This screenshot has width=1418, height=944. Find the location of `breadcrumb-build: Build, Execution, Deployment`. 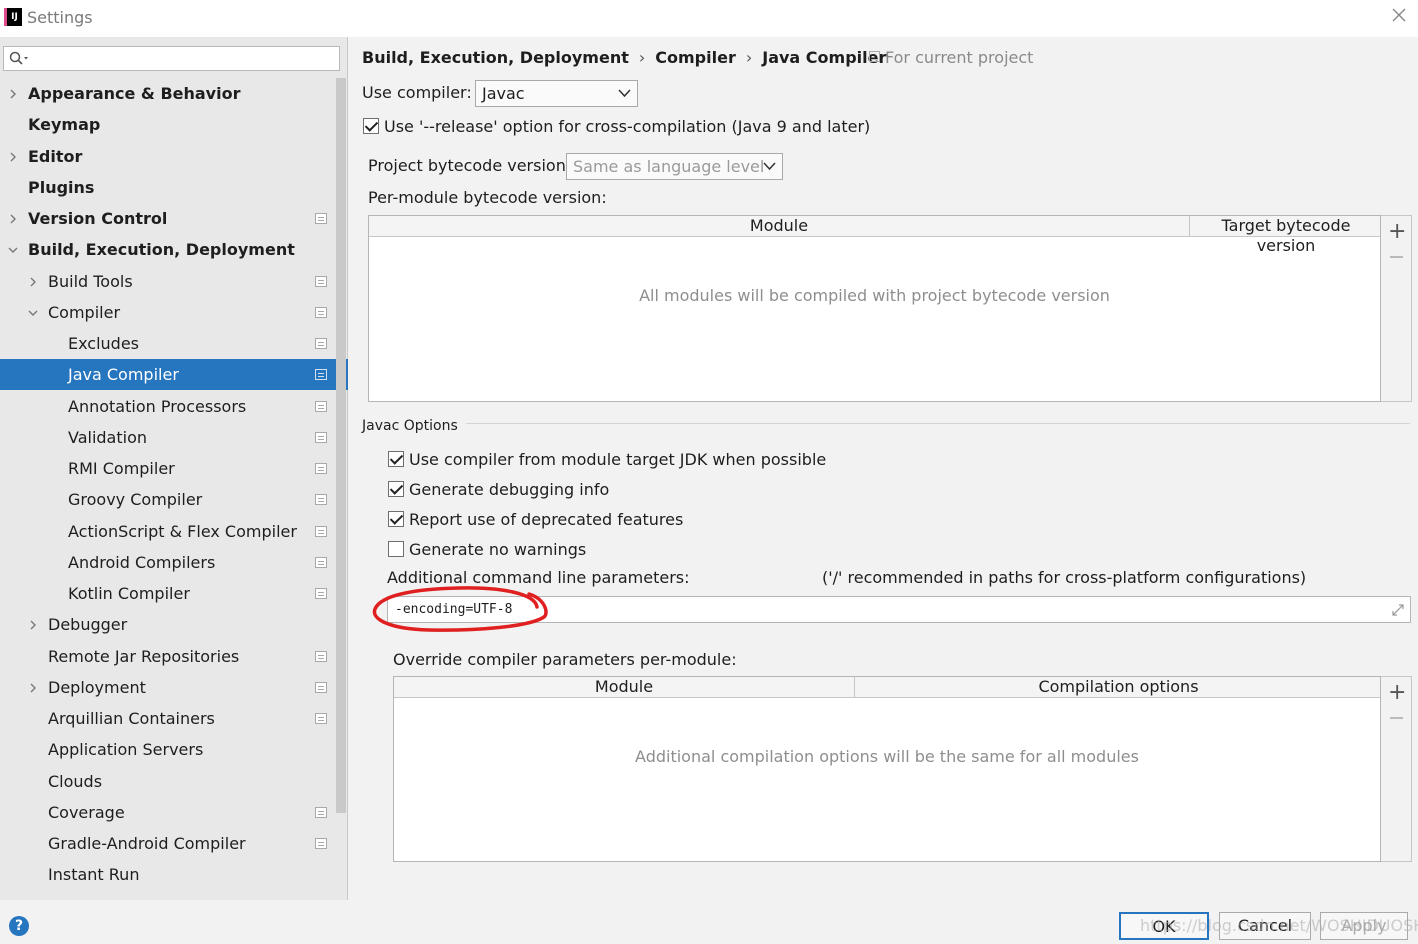

breadcrumb-build: Build, Execution, Deployment is located at coordinates (495, 57).